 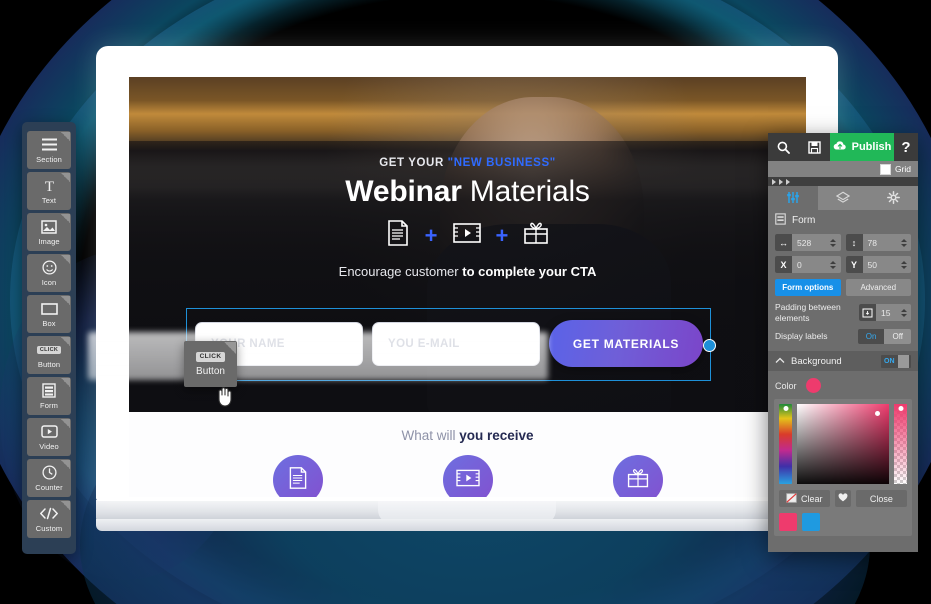 What do you see at coordinates (318, 356) in the screenshot?
I see `drag-ghost-overlay` at bounding box center [318, 356].